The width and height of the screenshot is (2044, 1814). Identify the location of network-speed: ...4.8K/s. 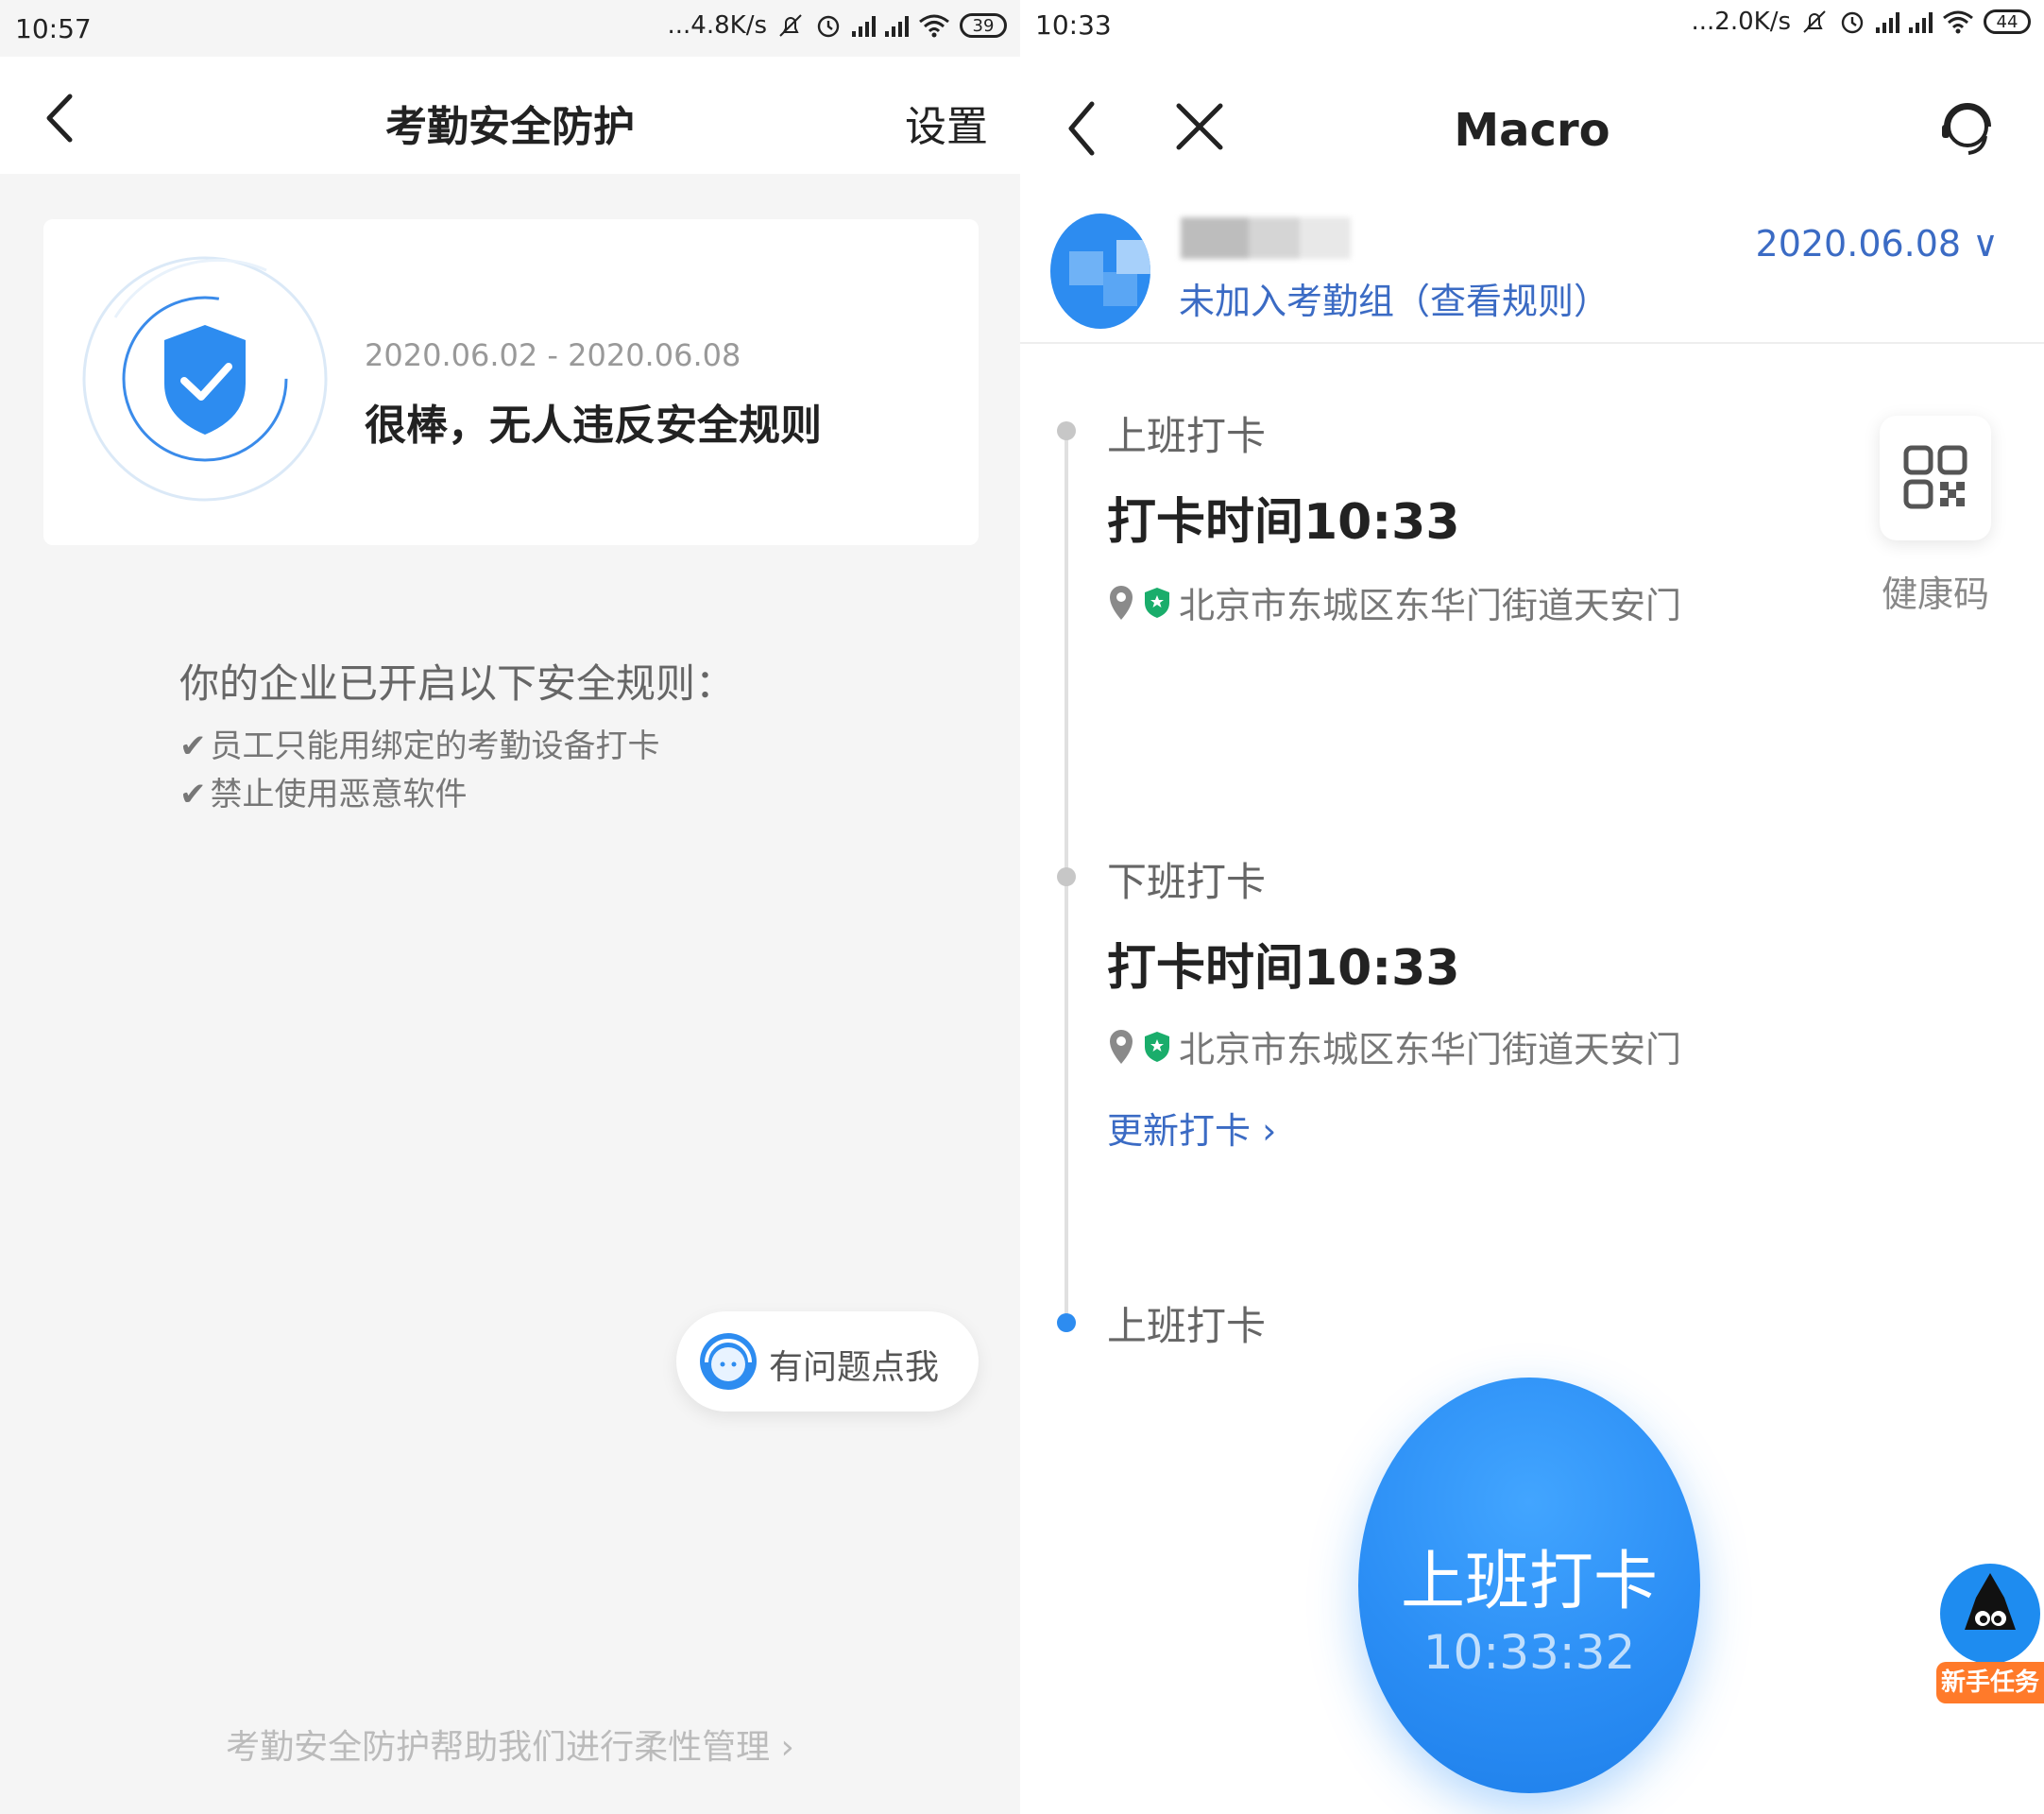
(717, 26).